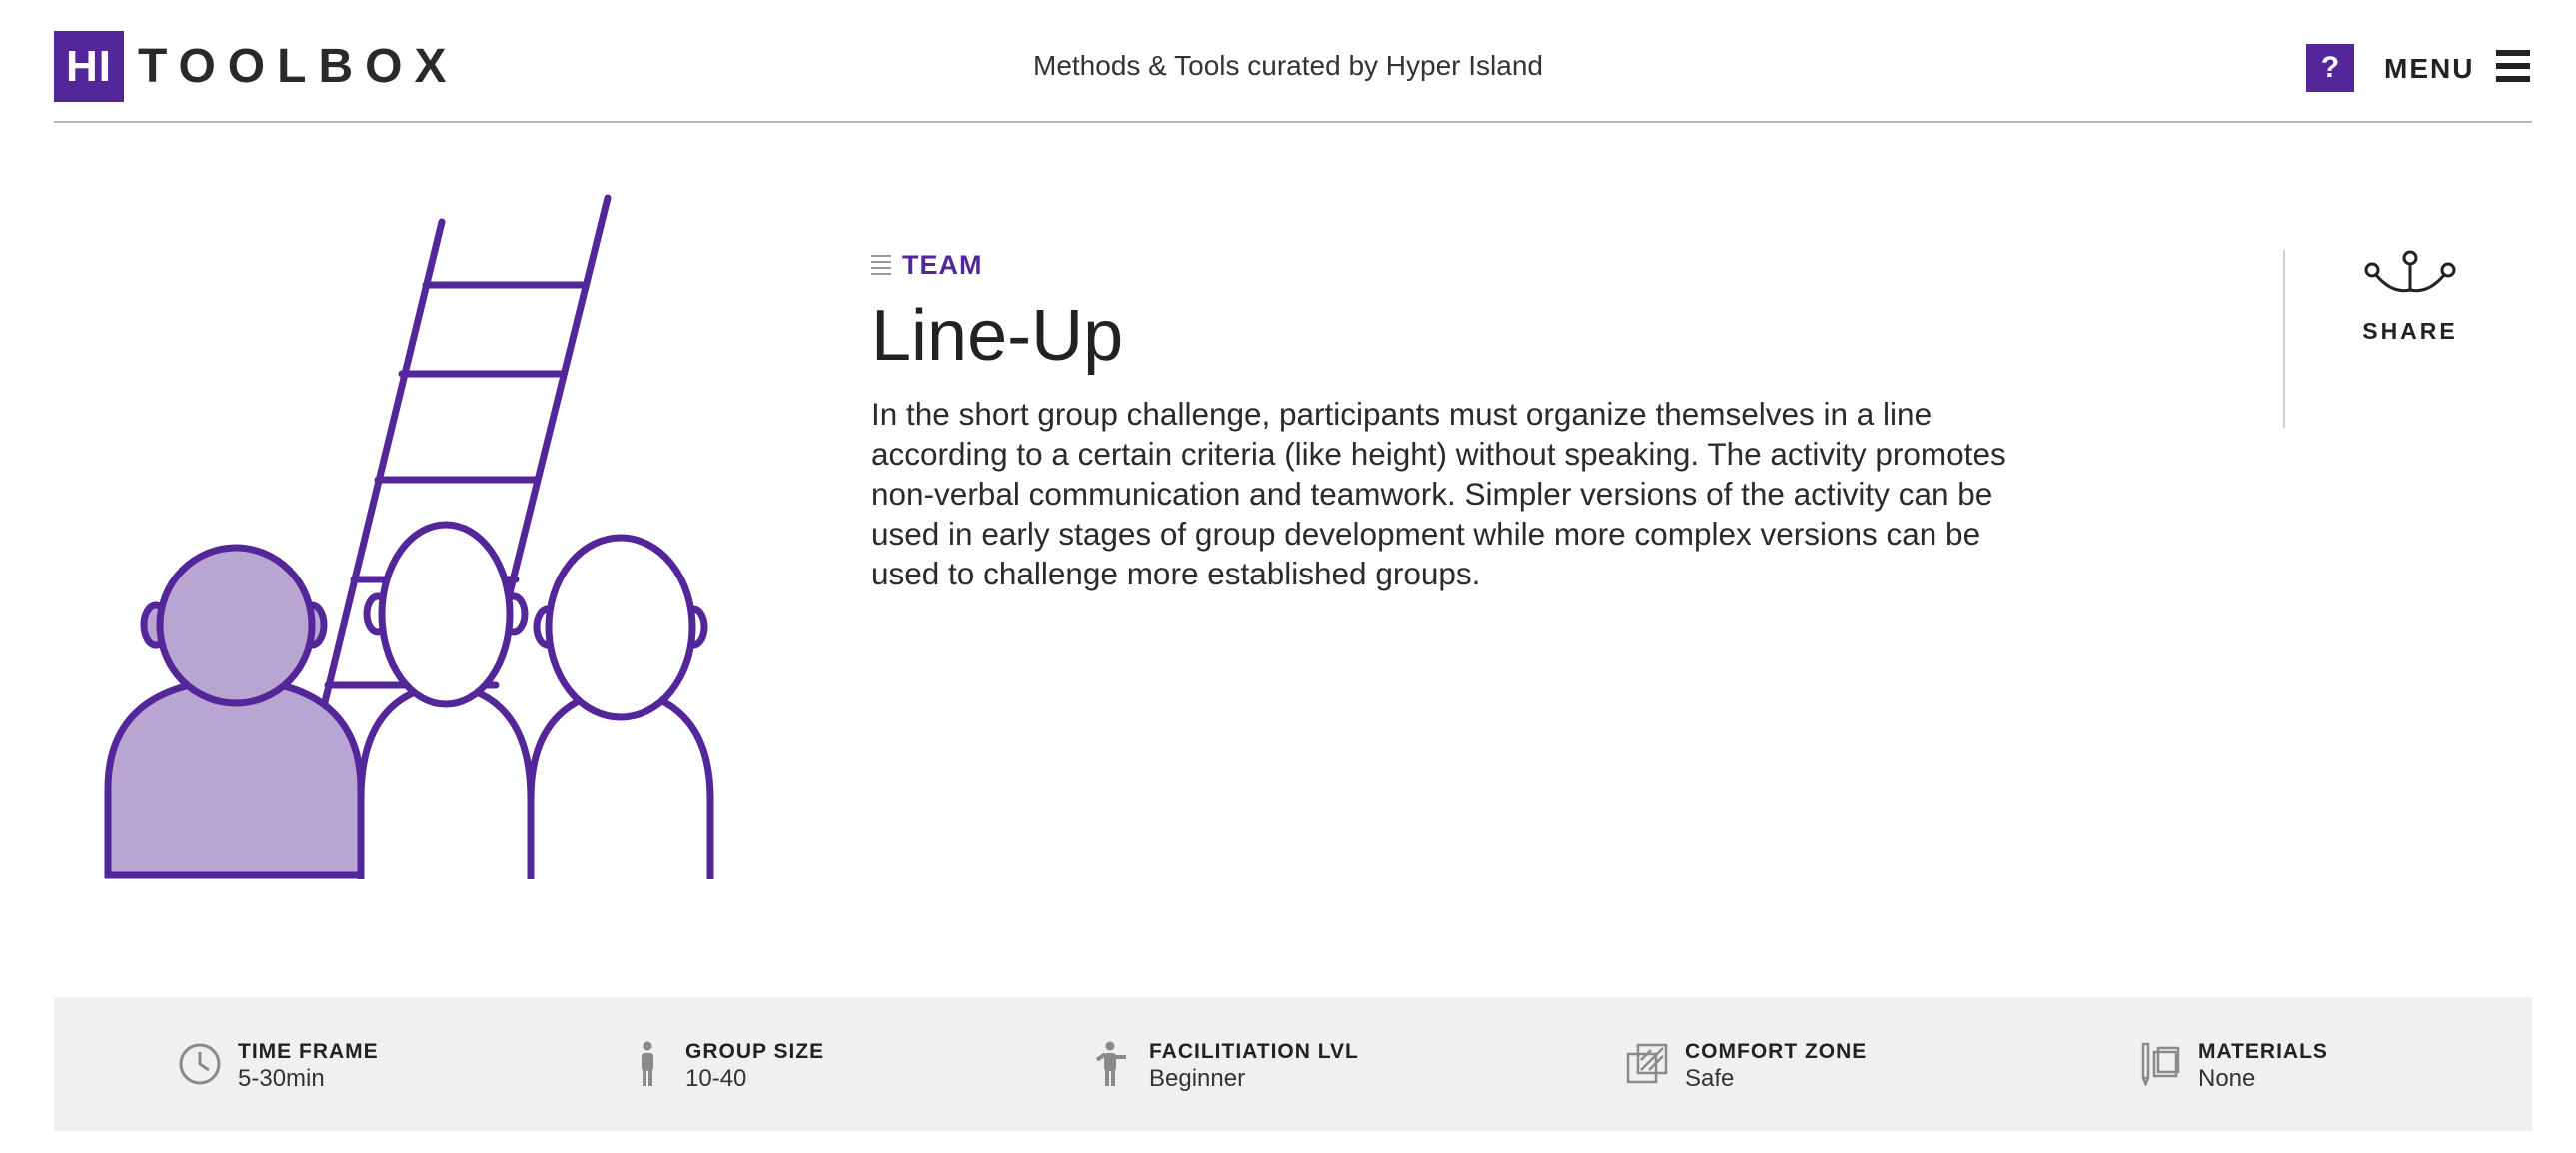  What do you see at coordinates (942, 264) in the screenshot?
I see `category-label: TEAM` at bounding box center [942, 264].